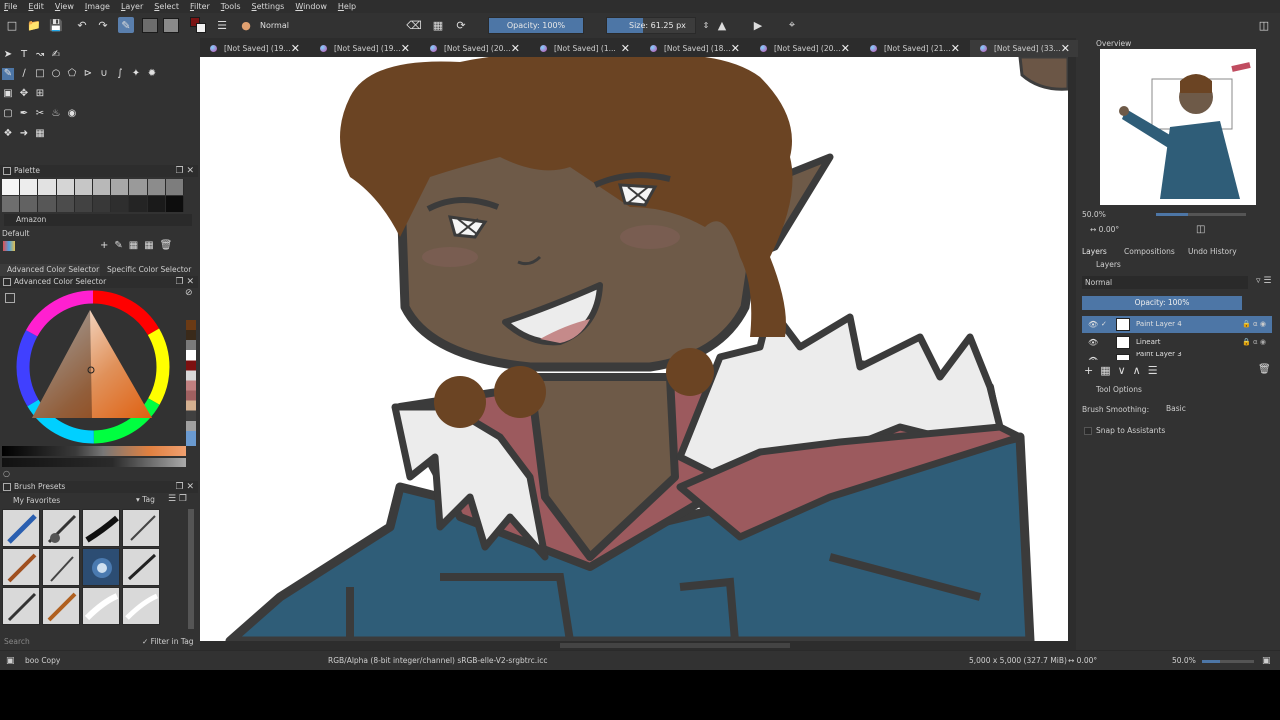  Describe the element at coordinates (36, 6) in the screenshot. I see `menu-edit: Edit` at that location.